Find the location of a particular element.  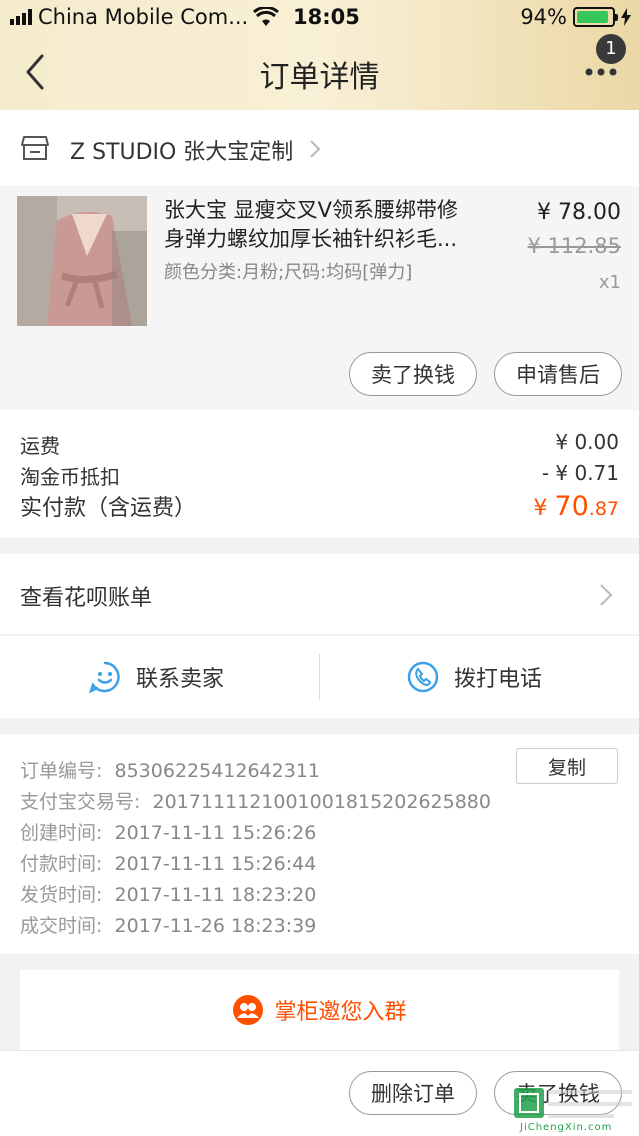

shipped-time-row: 发货时间: 2017-11-11 18:23:20 is located at coordinates (168, 893).